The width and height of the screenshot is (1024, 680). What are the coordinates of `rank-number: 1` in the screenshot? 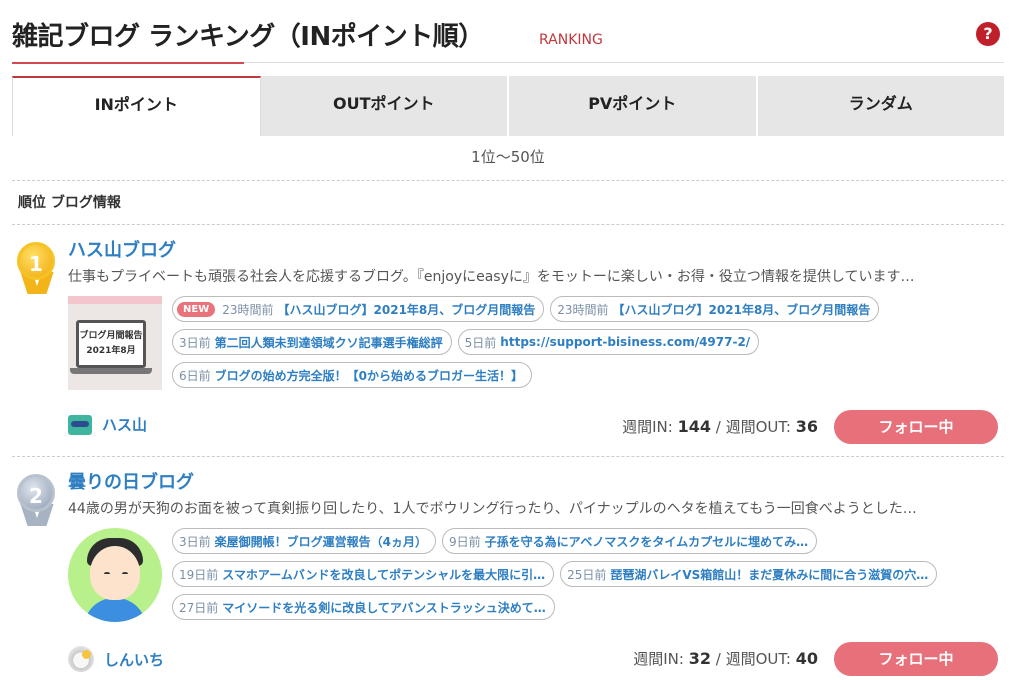 It's located at (36, 261).